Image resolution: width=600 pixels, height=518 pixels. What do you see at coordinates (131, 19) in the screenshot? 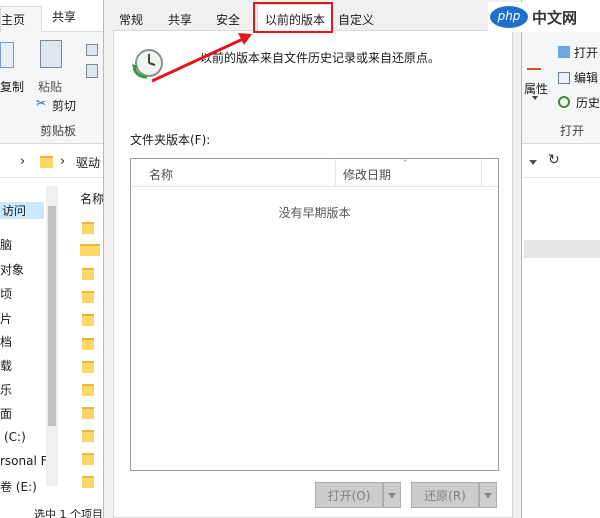
I see `tab-general: 常规` at bounding box center [131, 19].